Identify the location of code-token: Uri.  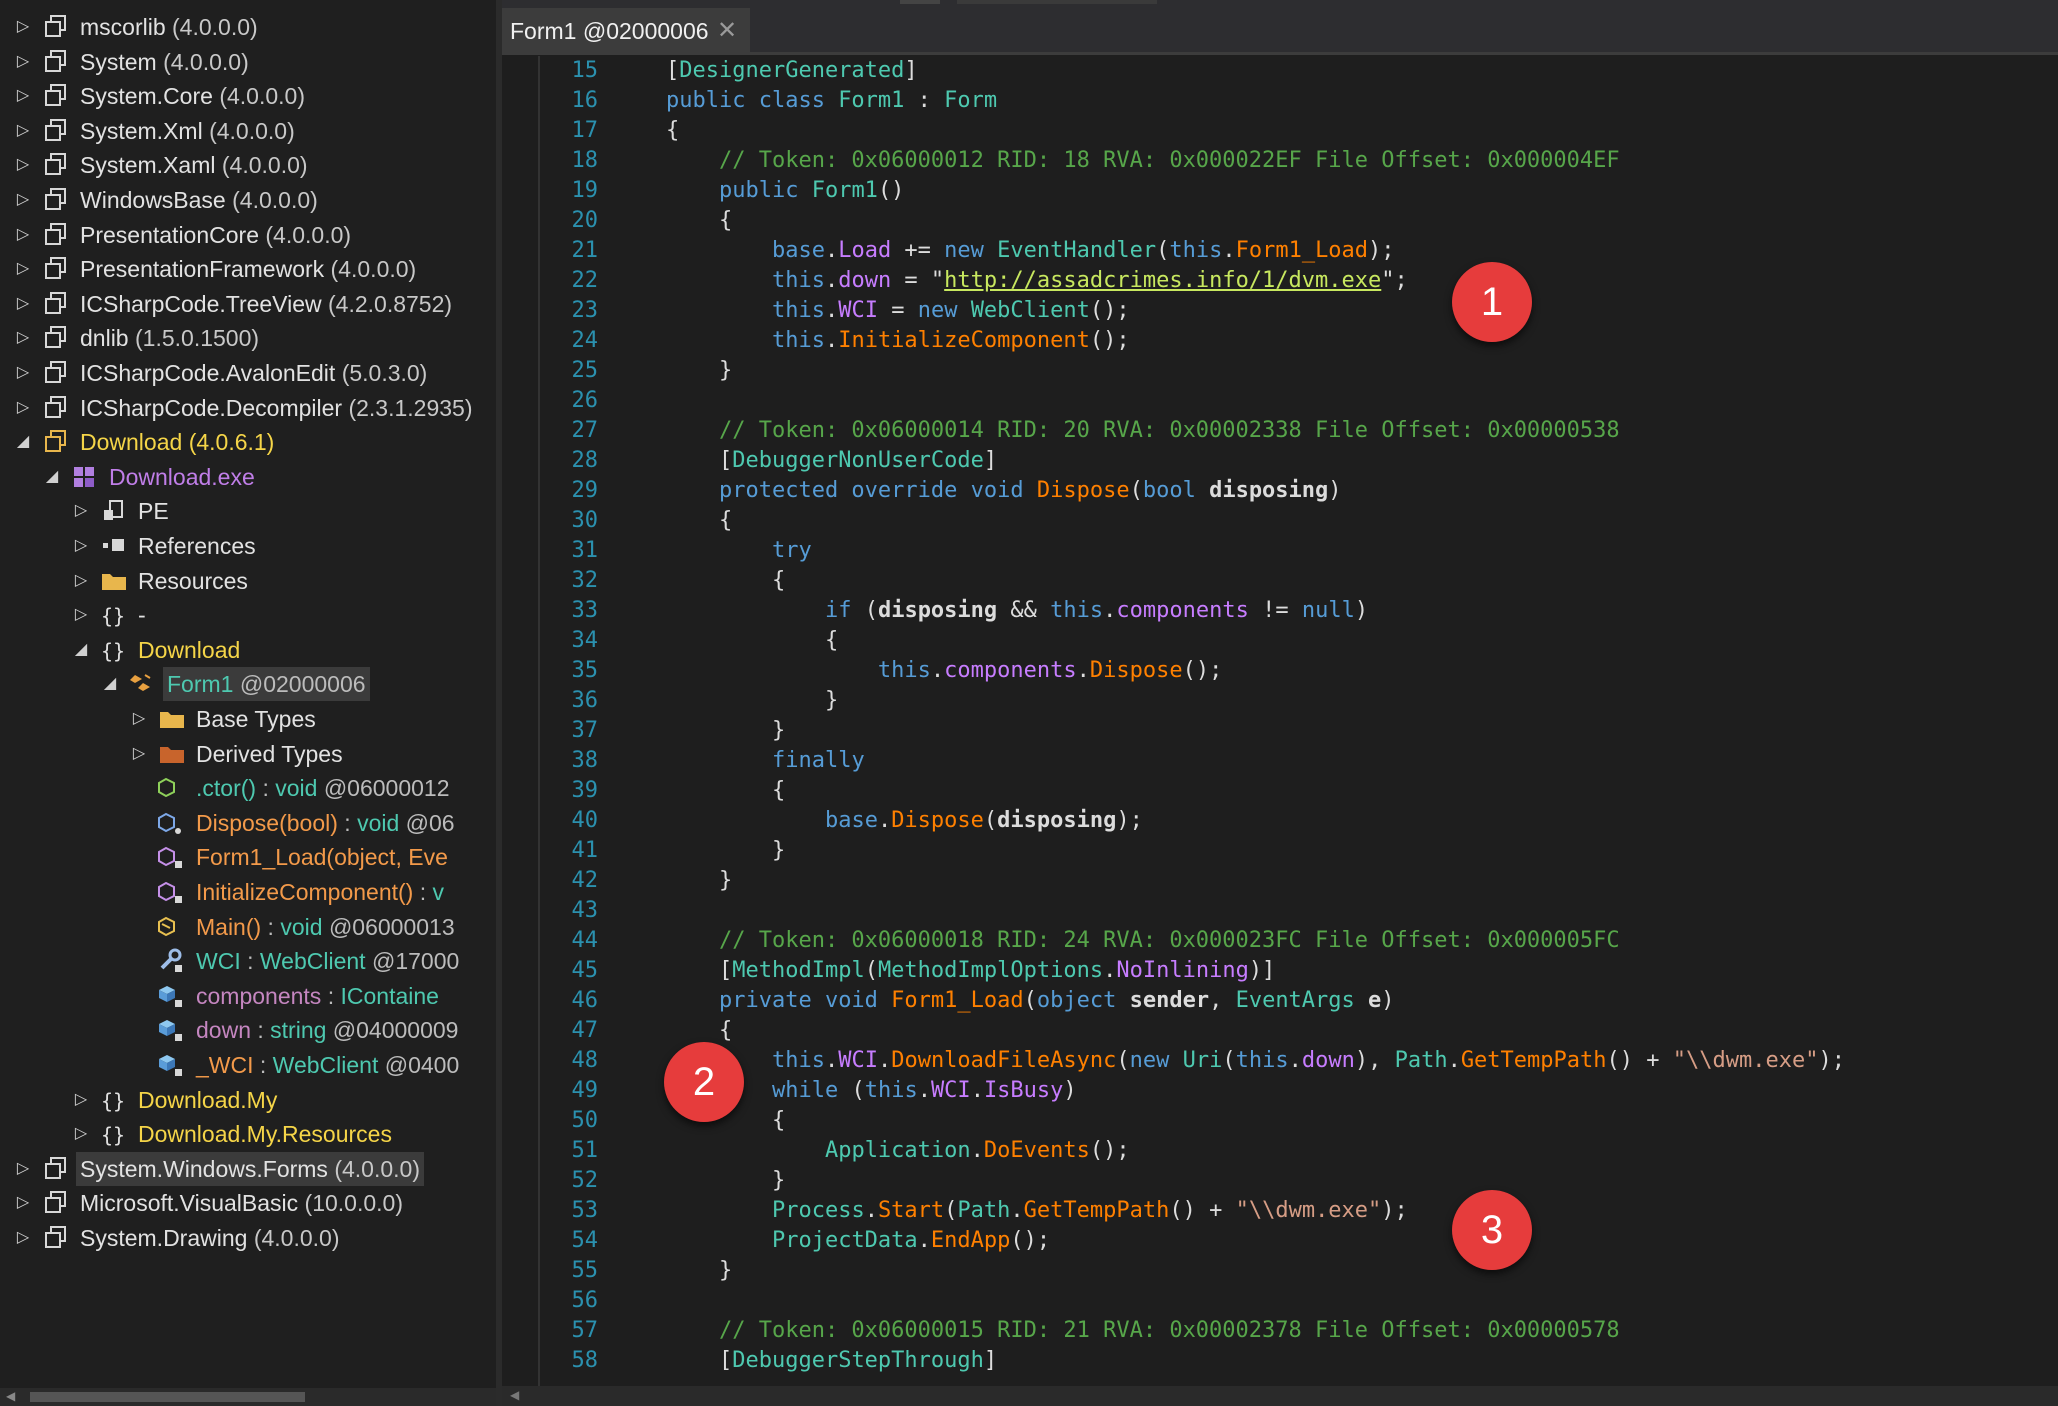
(1202, 1060).